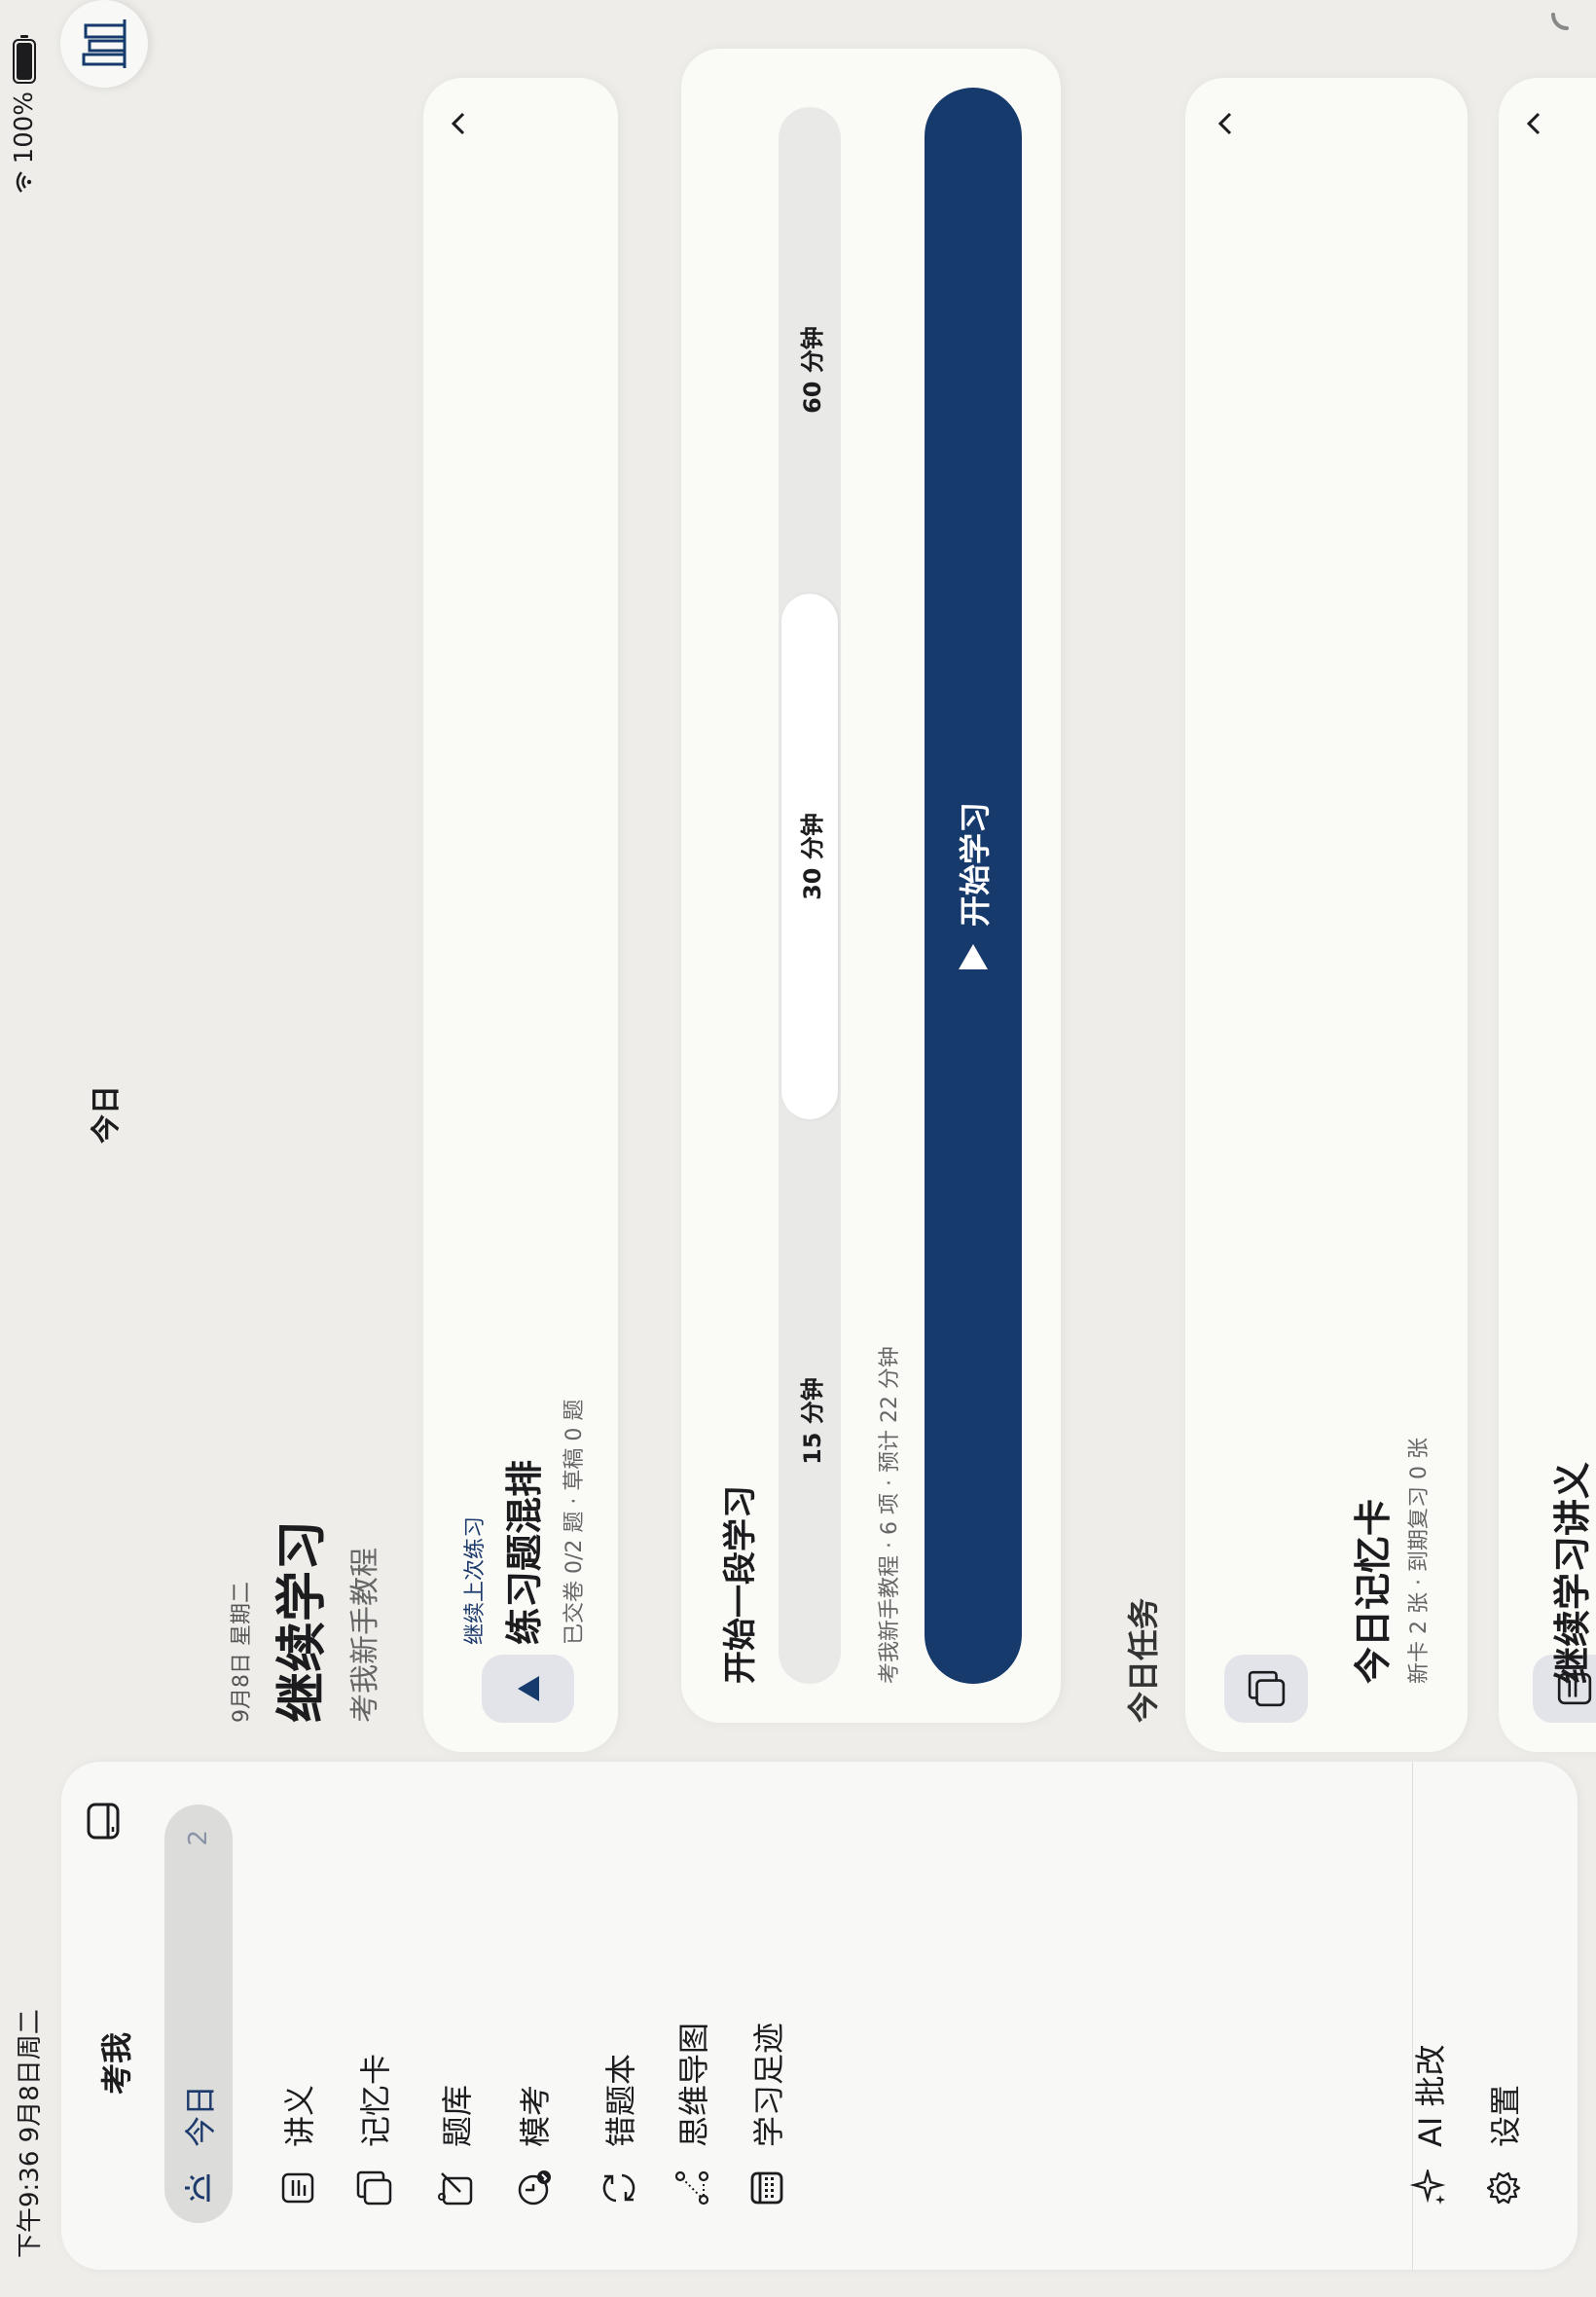  Describe the element at coordinates (692, 2188) in the screenshot. I see `mindmap-icon` at that location.